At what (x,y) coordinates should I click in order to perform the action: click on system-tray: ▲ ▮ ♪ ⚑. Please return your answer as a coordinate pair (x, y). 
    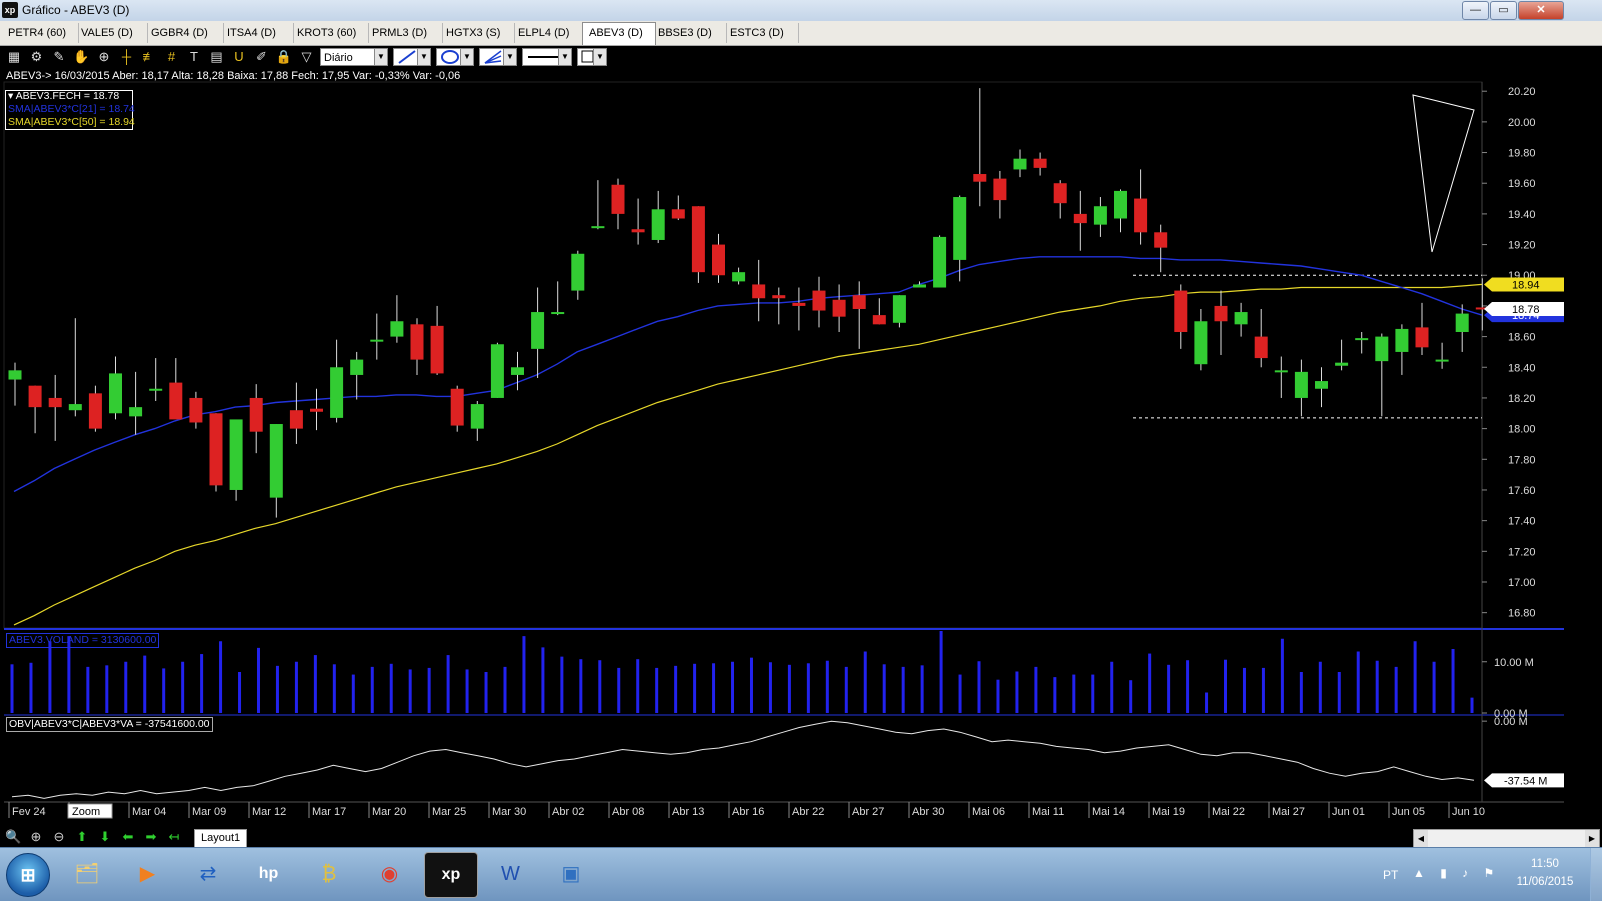
    Looking at the image, I should click on (1456, 873).